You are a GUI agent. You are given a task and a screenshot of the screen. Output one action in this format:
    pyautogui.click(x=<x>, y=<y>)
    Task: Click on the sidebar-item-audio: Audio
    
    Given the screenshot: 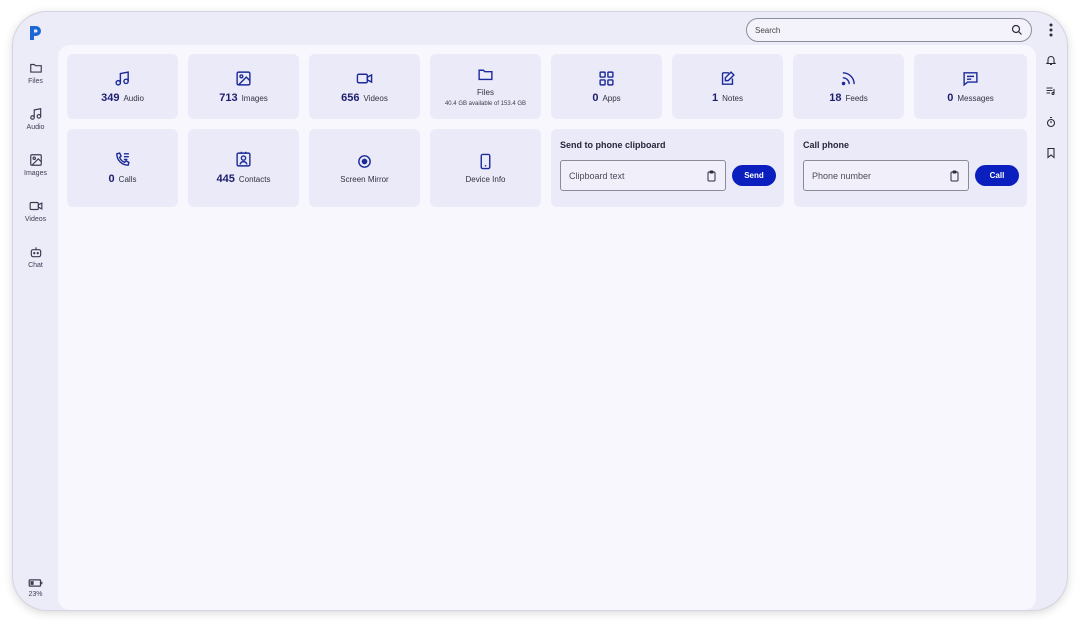 What is the action you would take?
    pyautogui.click(x=35, y=119)
    